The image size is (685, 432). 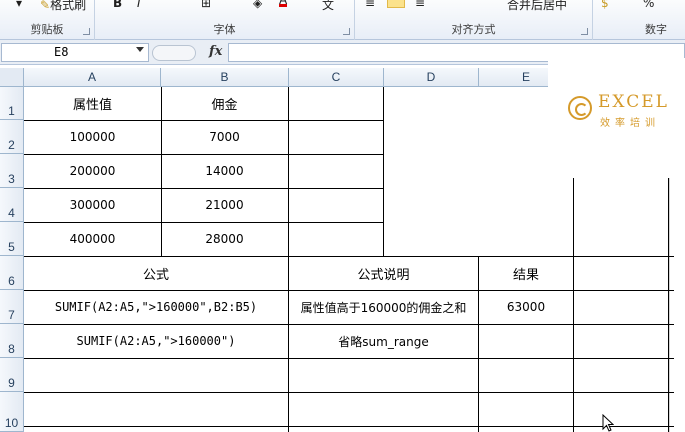 What do you see at coordinates (336, 77) in the screenshot?
I see `column-header-c: C` at bounding box center [336, 77].